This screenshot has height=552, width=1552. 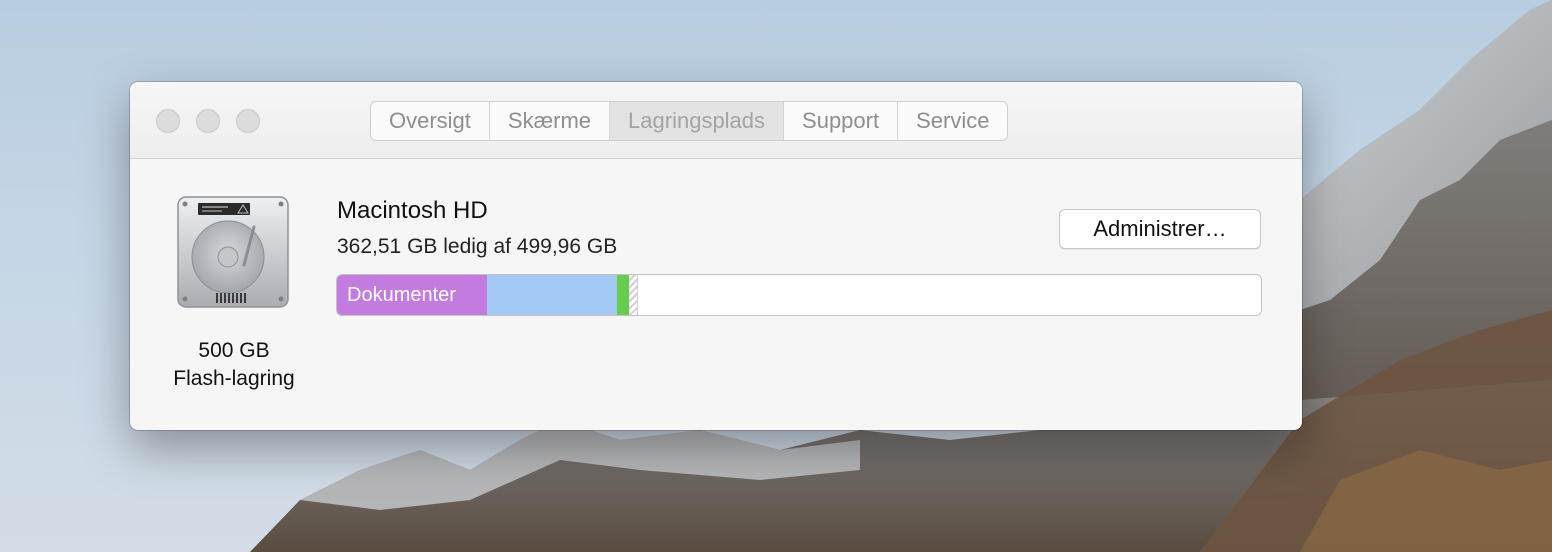 I want to click on disk-size: 500 GB, so click(x=234, y=350).